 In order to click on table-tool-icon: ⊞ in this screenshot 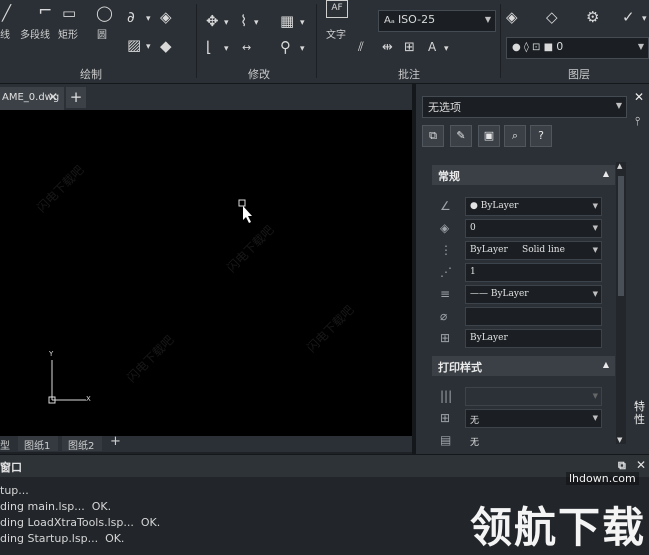, I will do `click(409, 47)`.